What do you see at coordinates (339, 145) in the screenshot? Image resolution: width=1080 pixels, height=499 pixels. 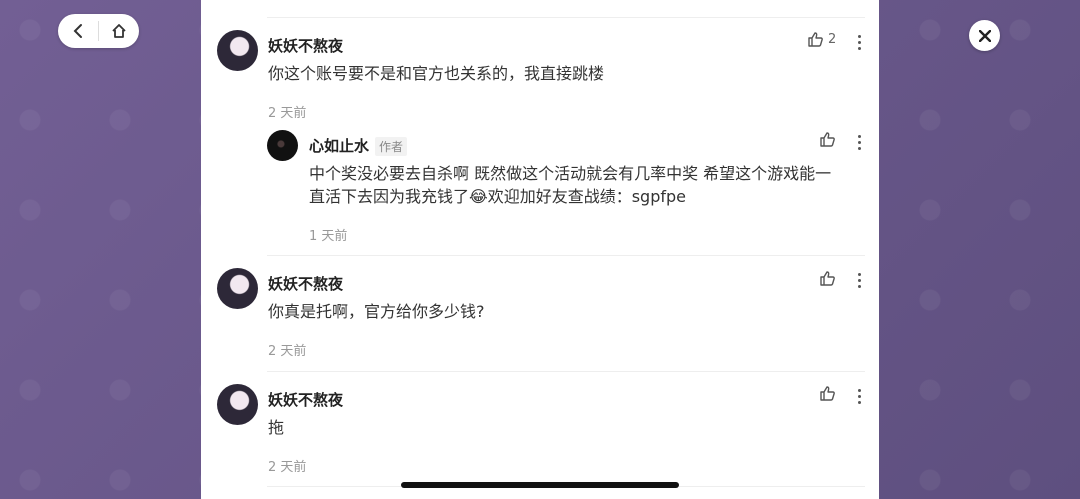 I see `comment-username: 心如止水` at bounding box center [339, 145].